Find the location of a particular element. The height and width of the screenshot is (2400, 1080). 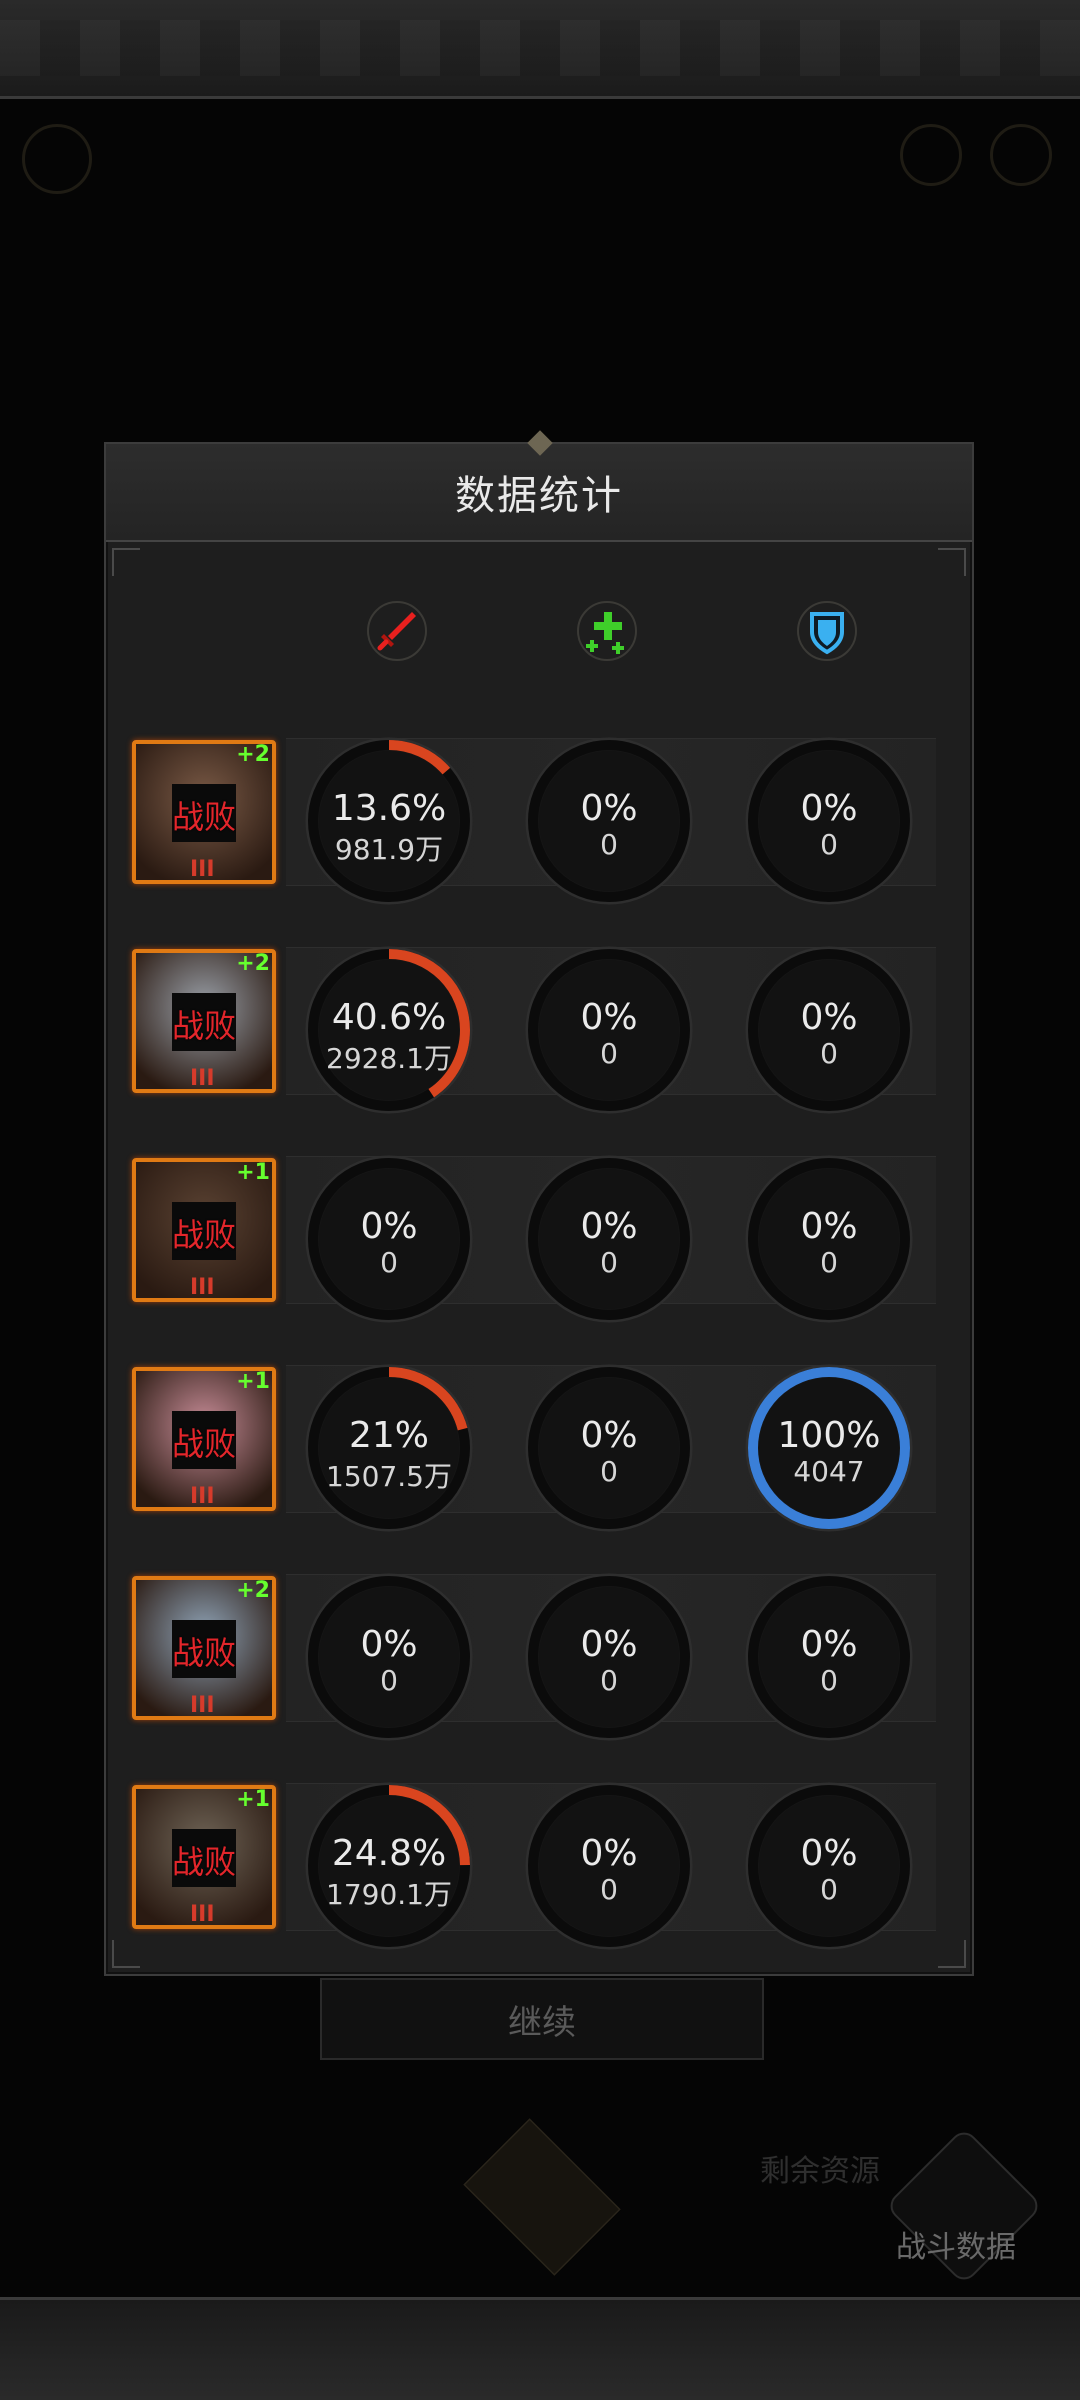

top-decorative-bar is located at coordinates (540, 49).